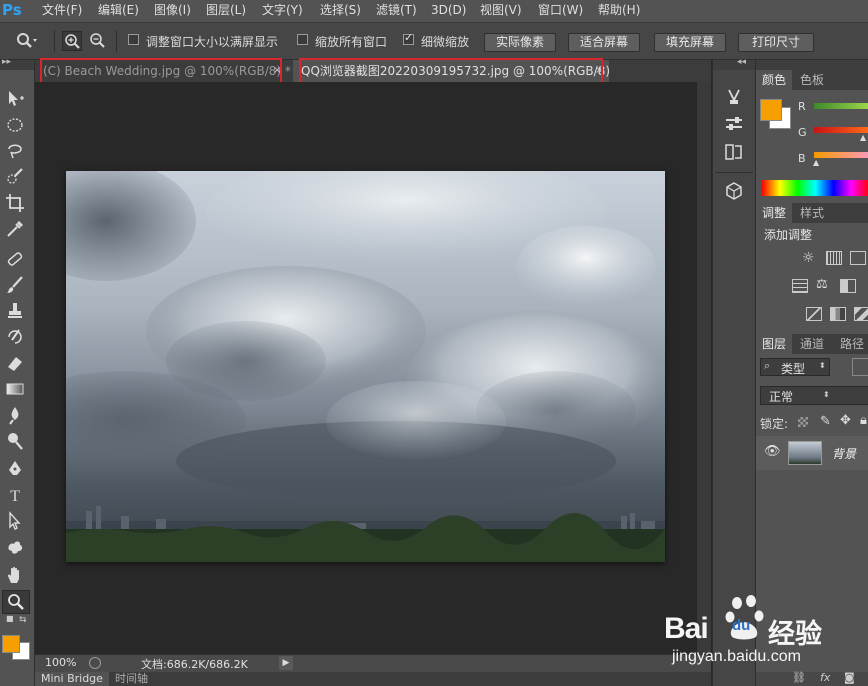  I want to click on move-tool-icon, so click(15, 99).